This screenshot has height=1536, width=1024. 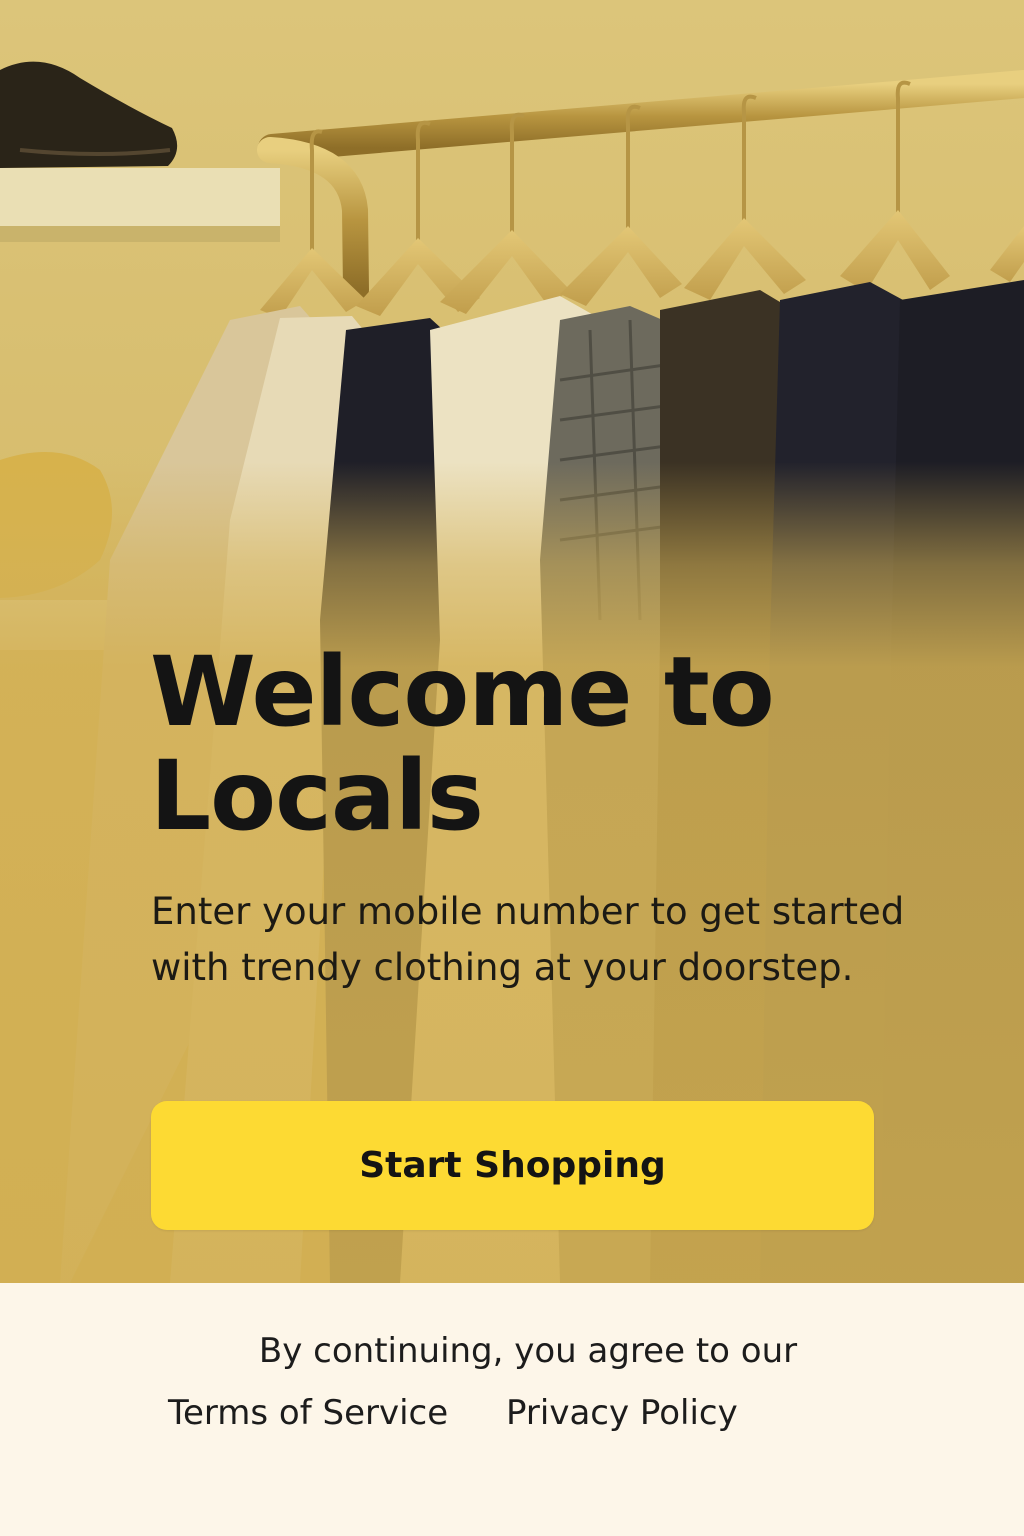 I want to click on start-shopping-button: Start Shopping, so click(x=512, y=1165).